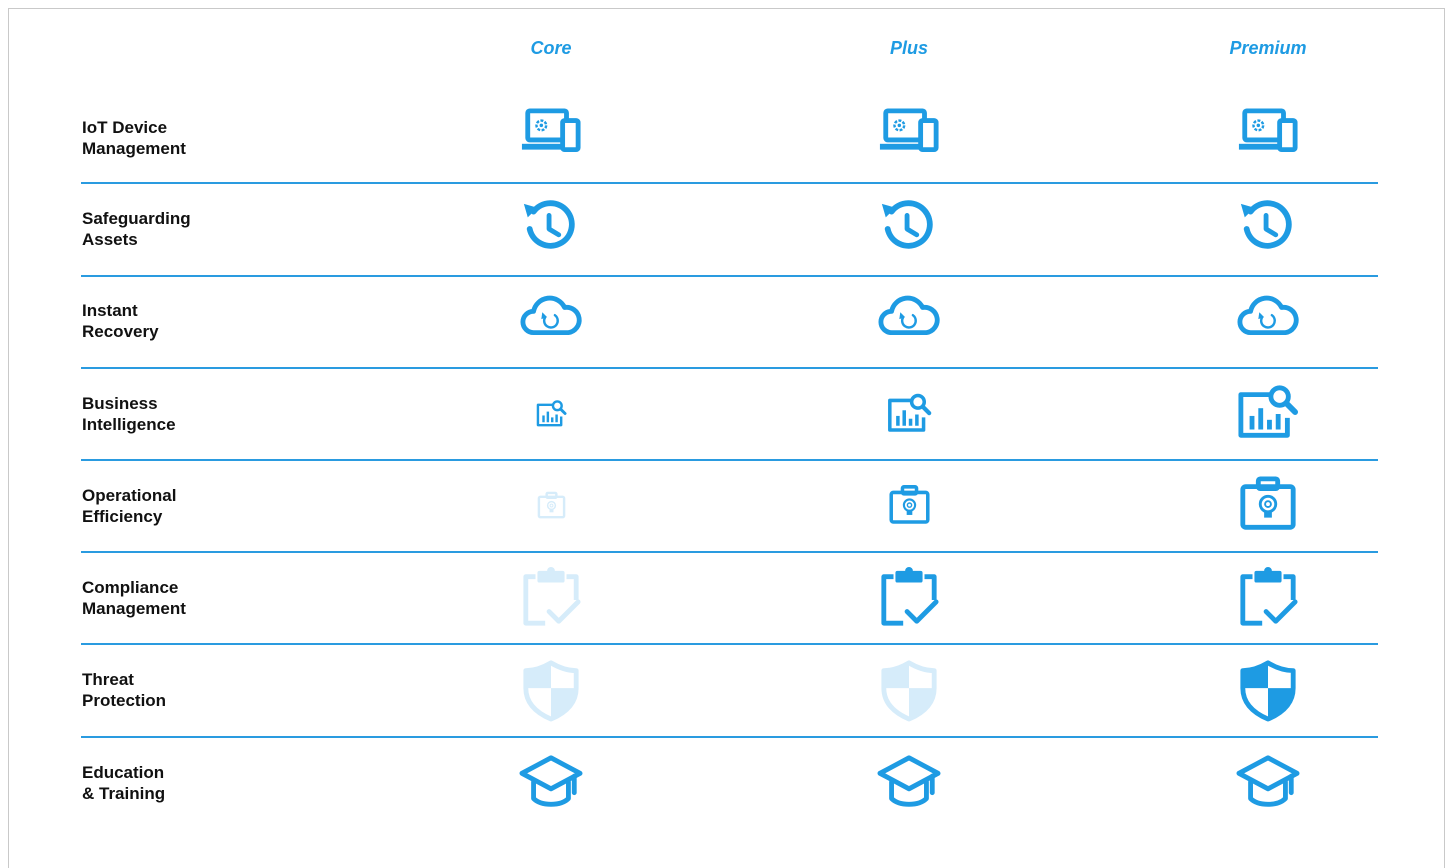  What do you see at coordinates (124, 690) in the screenshot?
I see `row-label: Threat Protection` at bounding box center [124, 690].